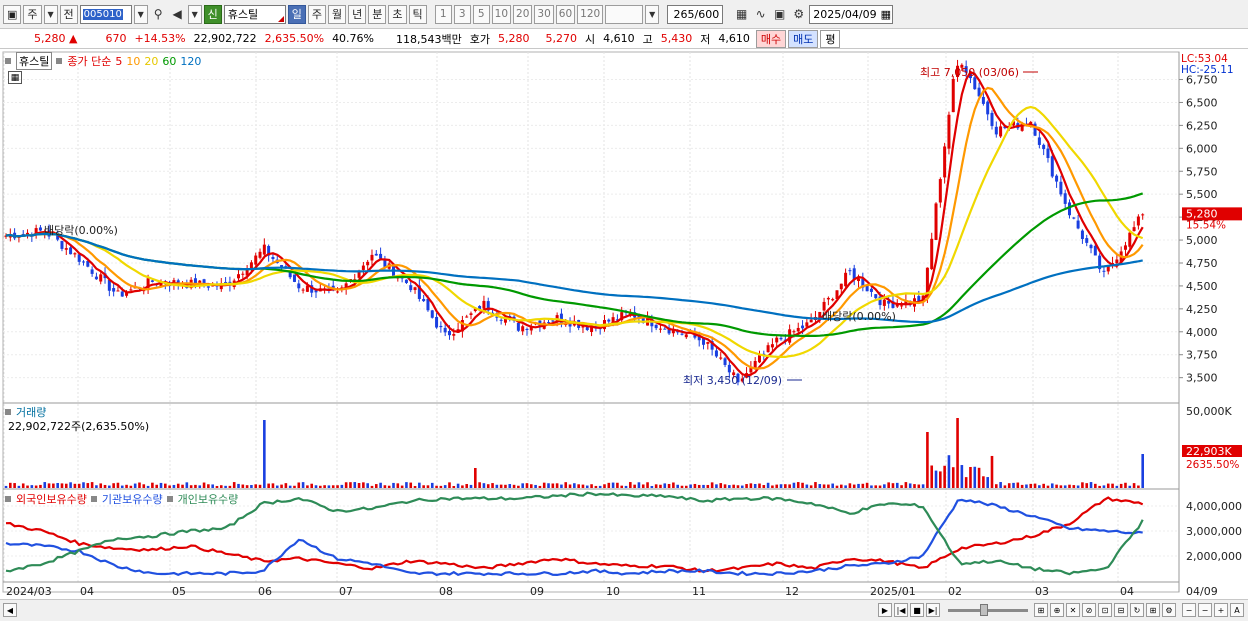 This screenshot has width=1248, height=621. What do you see at coordinates (501, 14) in the screenshot?
I see `step-10: 10` at bounding box center [501, 14].